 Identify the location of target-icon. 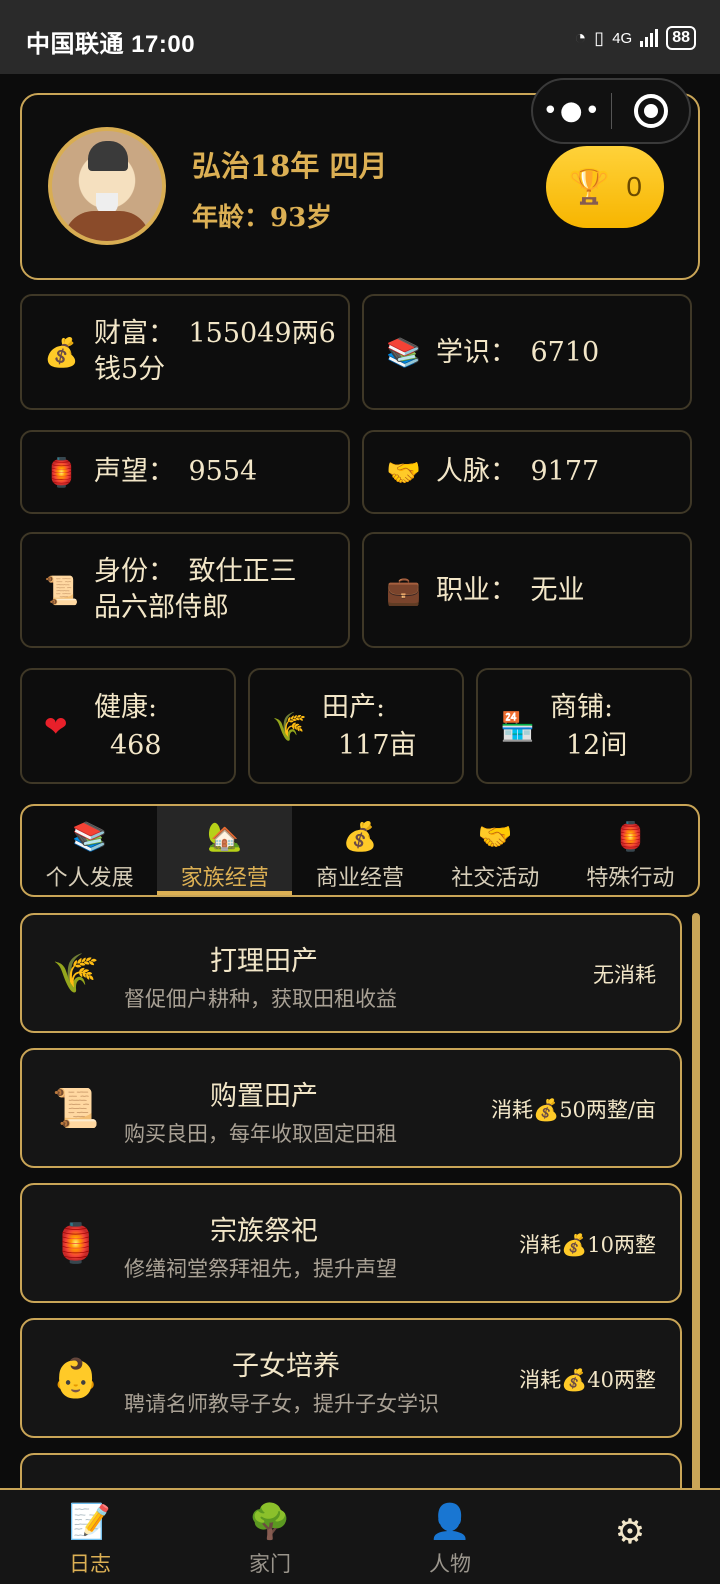
(650, 111).